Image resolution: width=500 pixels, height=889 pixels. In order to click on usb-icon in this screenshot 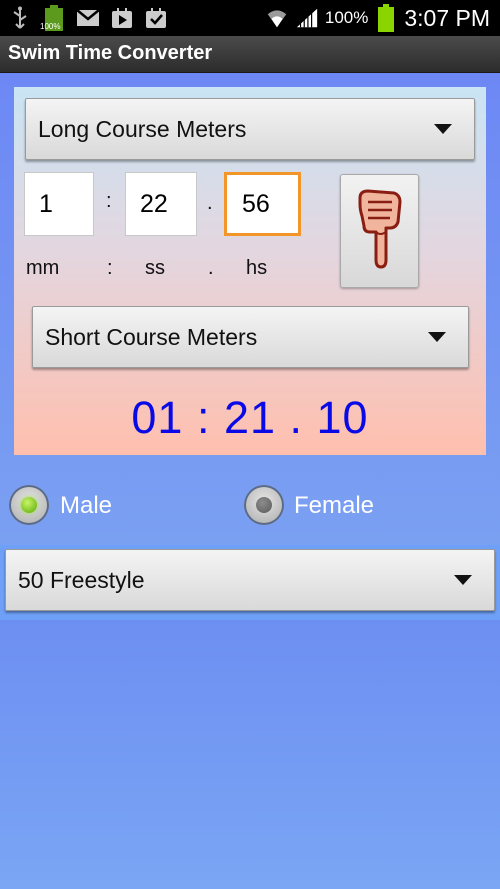, I will do `click(20, 18)`.